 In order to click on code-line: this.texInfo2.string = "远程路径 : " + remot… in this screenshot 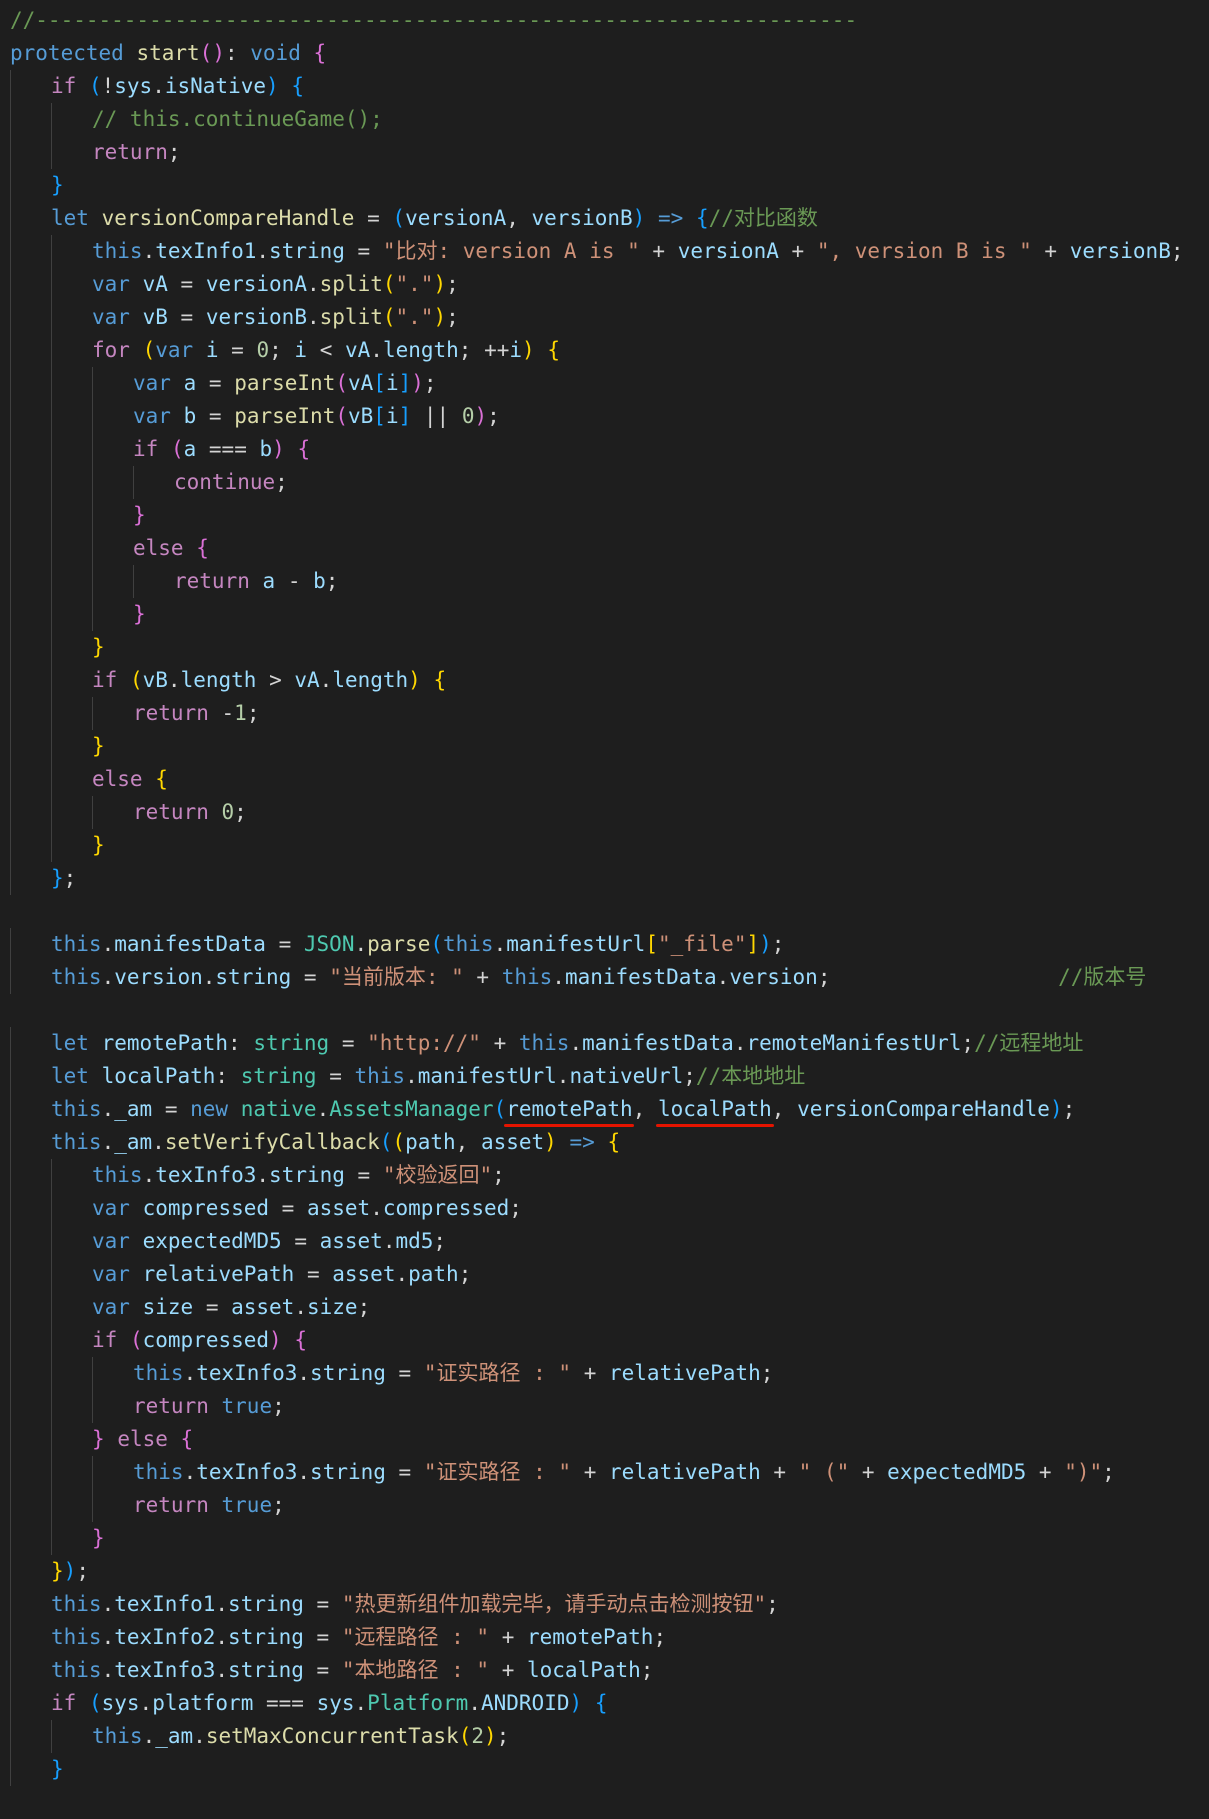, I will do `click(609, 1637)`.